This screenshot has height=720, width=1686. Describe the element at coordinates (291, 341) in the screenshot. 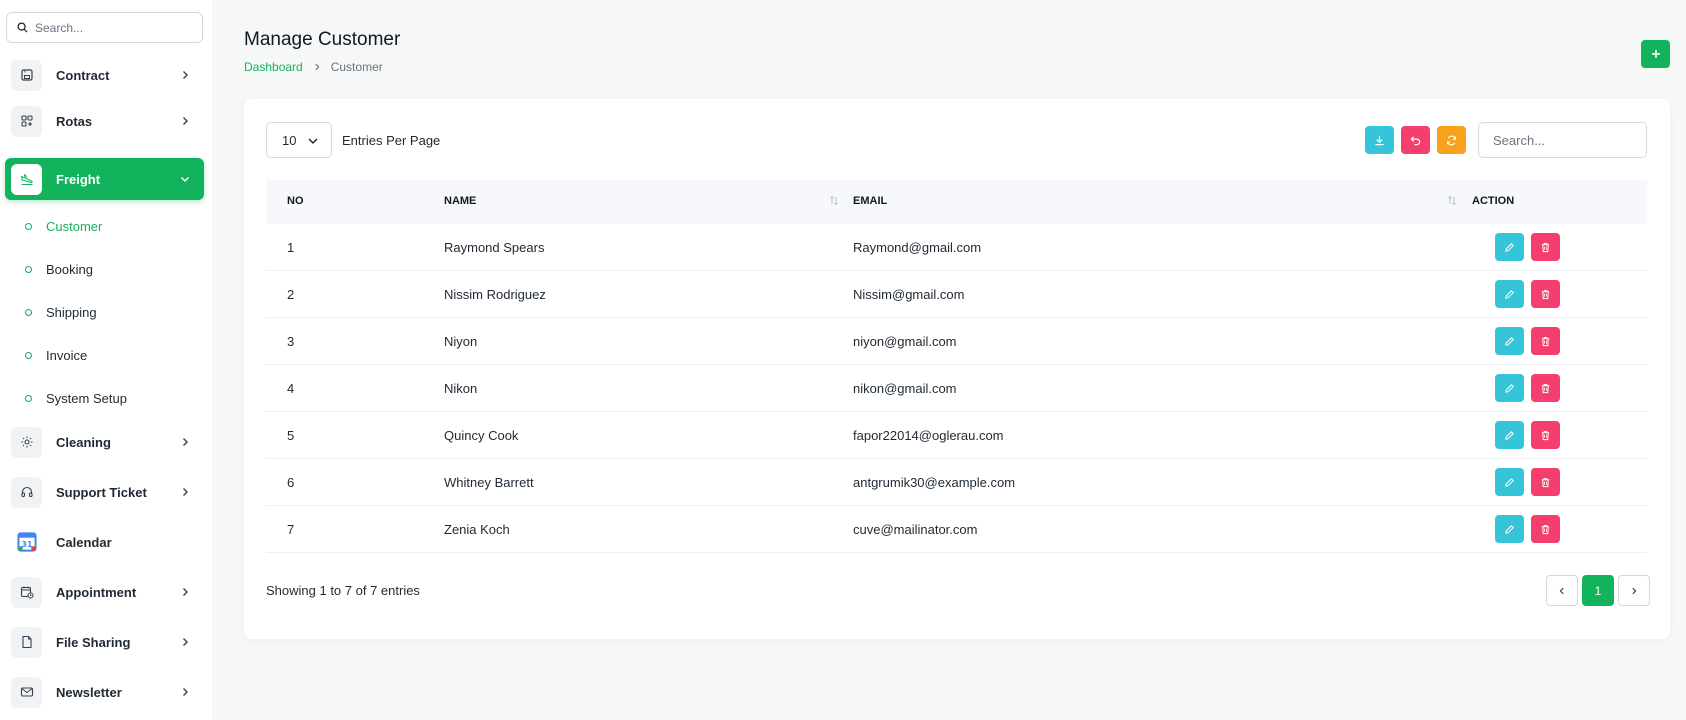

I see `cell-no: 3` at that location.